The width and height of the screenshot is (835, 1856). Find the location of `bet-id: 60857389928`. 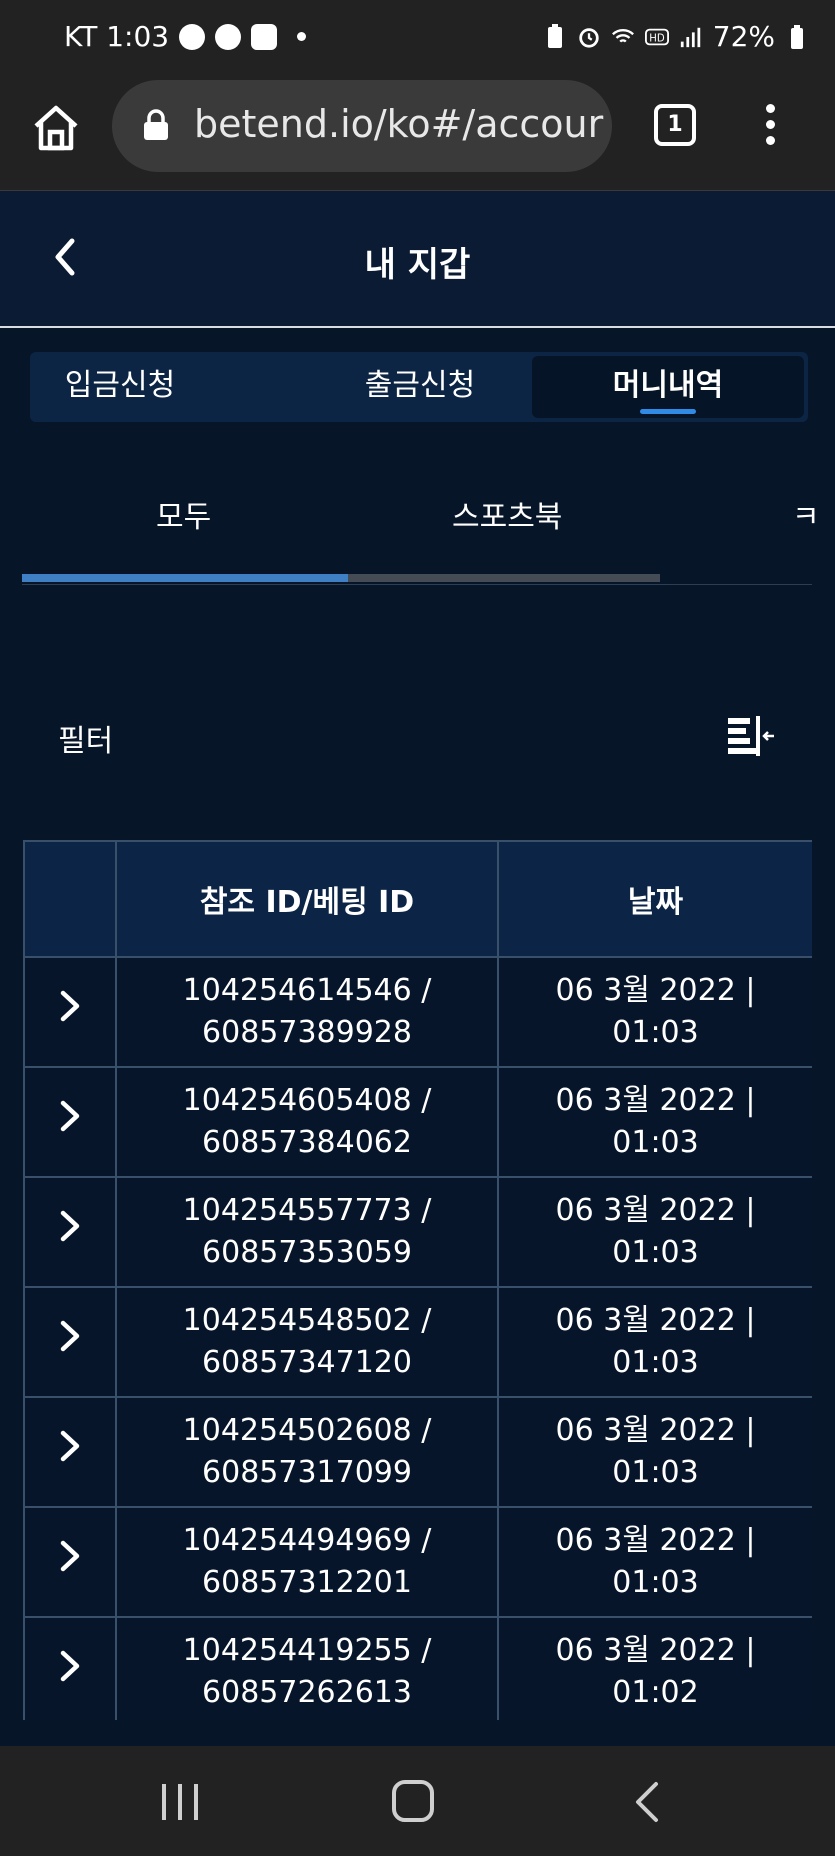

bet-id: 60857389928 is located at coordinates (307, 1032).